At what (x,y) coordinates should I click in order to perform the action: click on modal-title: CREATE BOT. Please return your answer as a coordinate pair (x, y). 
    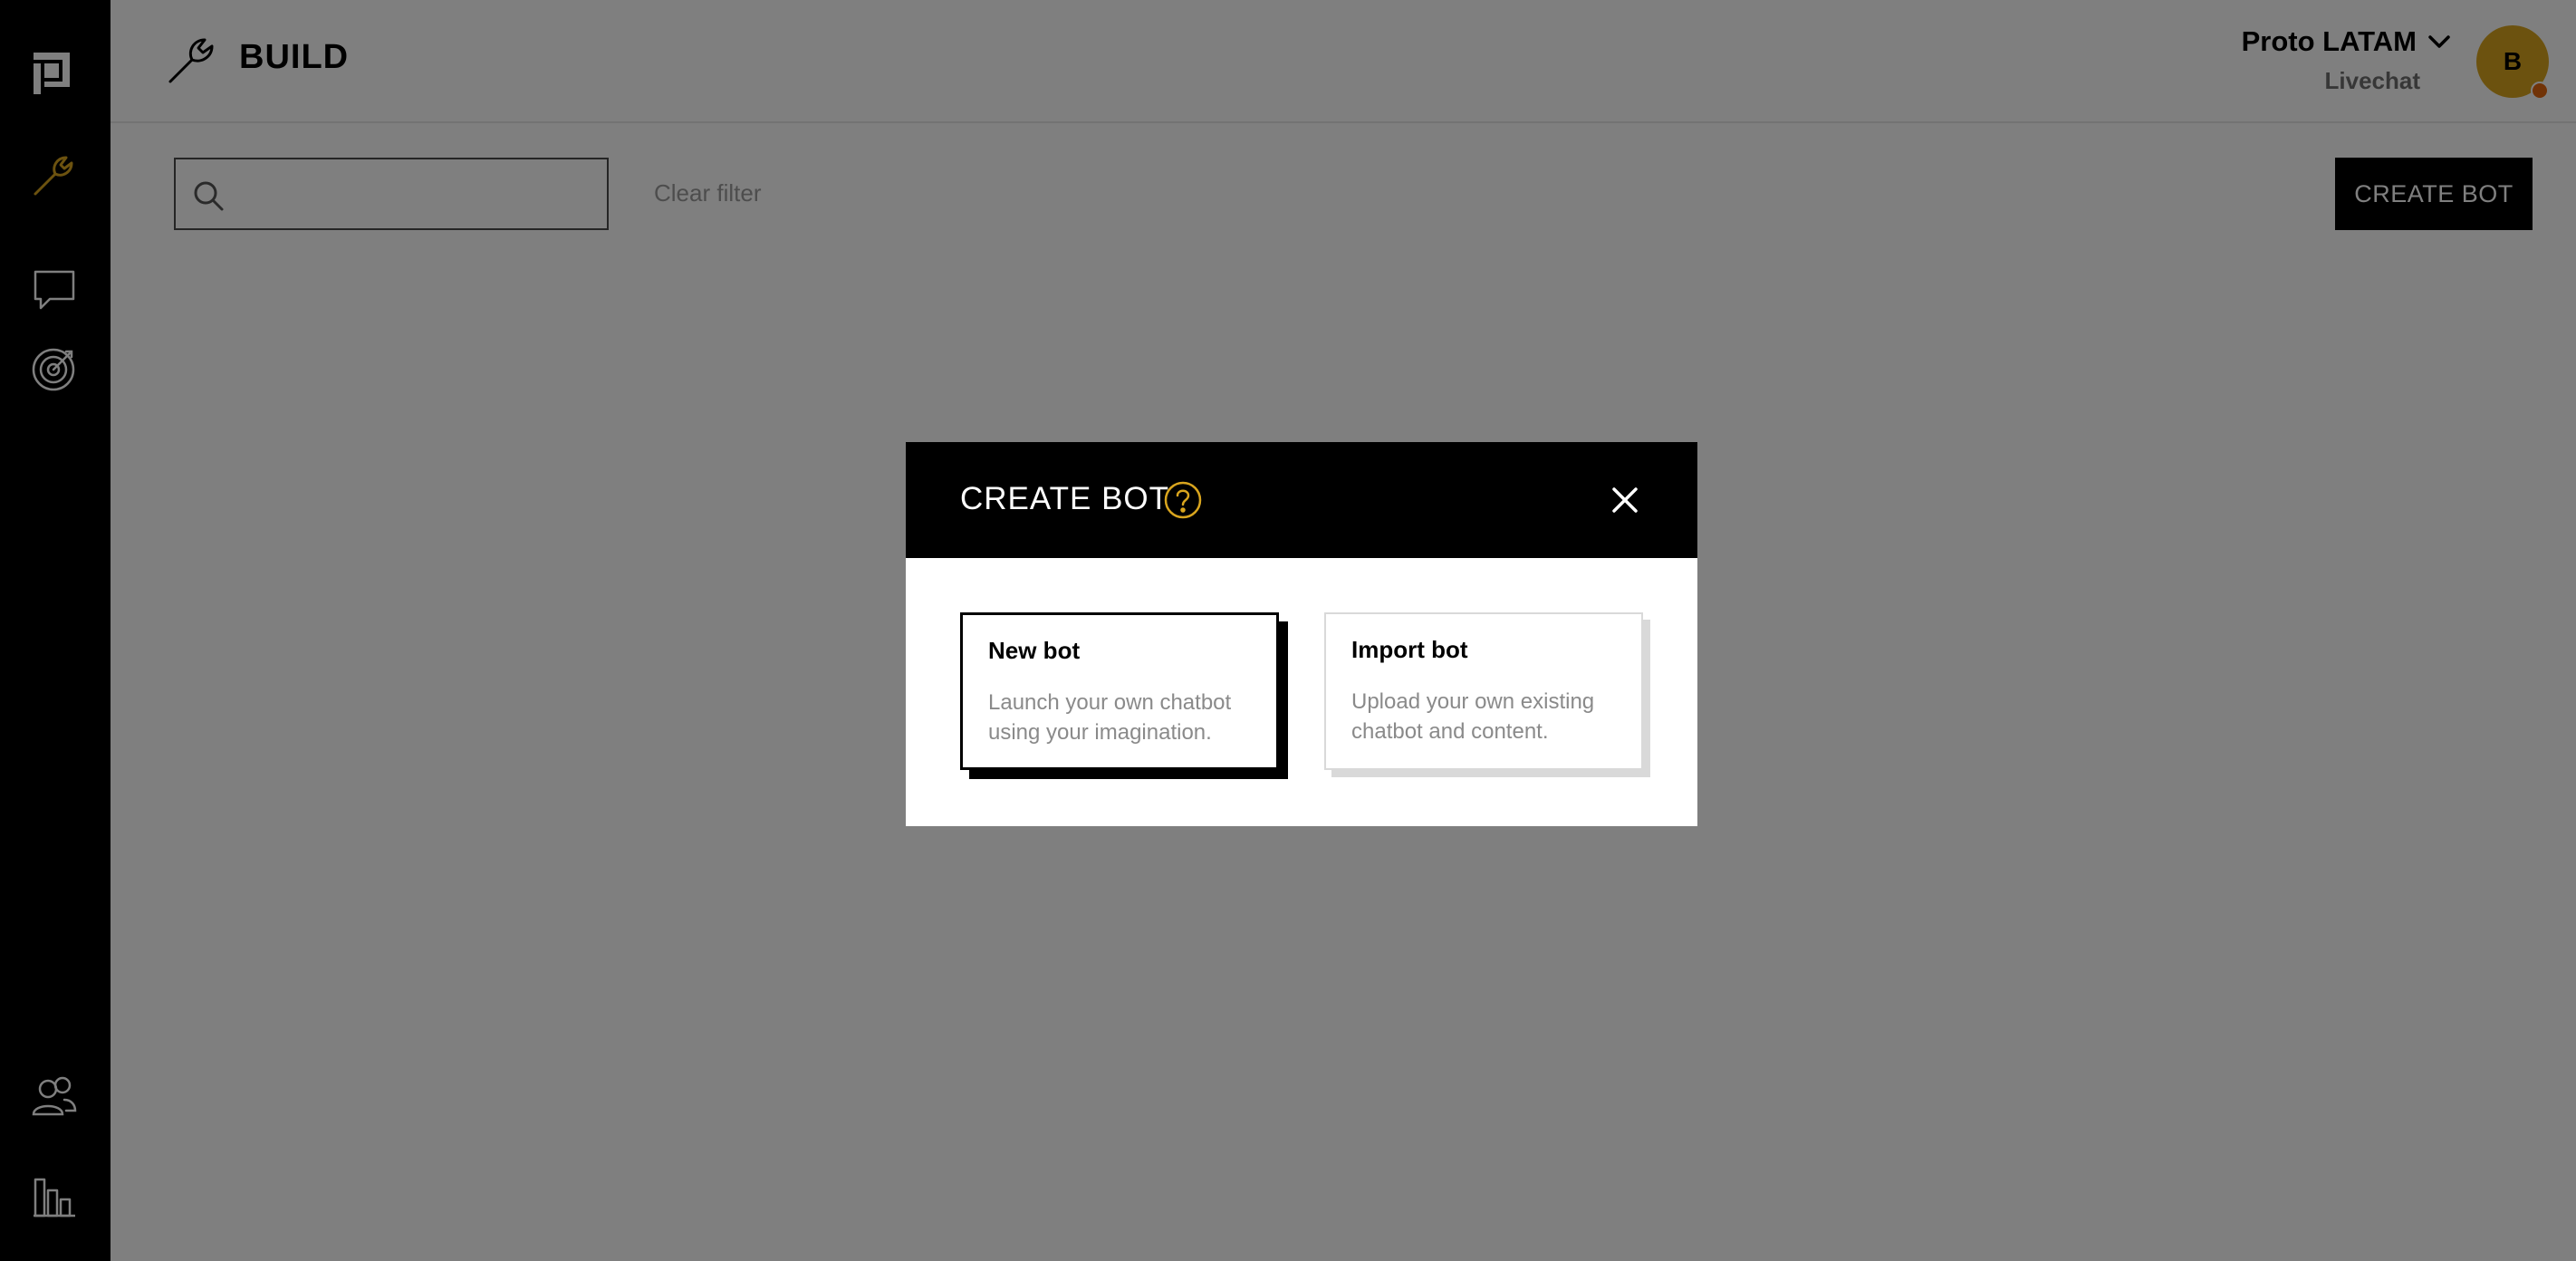
    Looking at the image, I should click on (1065, 499).